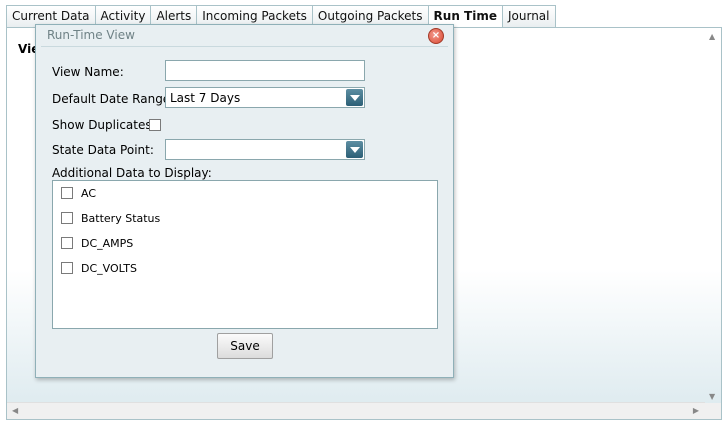 This screenshot has height=431, width=726. Describe the element at coordinates (356, 410) in the screenshot. I see `horizontal-scrollbar: ◀ ▶` at that location.